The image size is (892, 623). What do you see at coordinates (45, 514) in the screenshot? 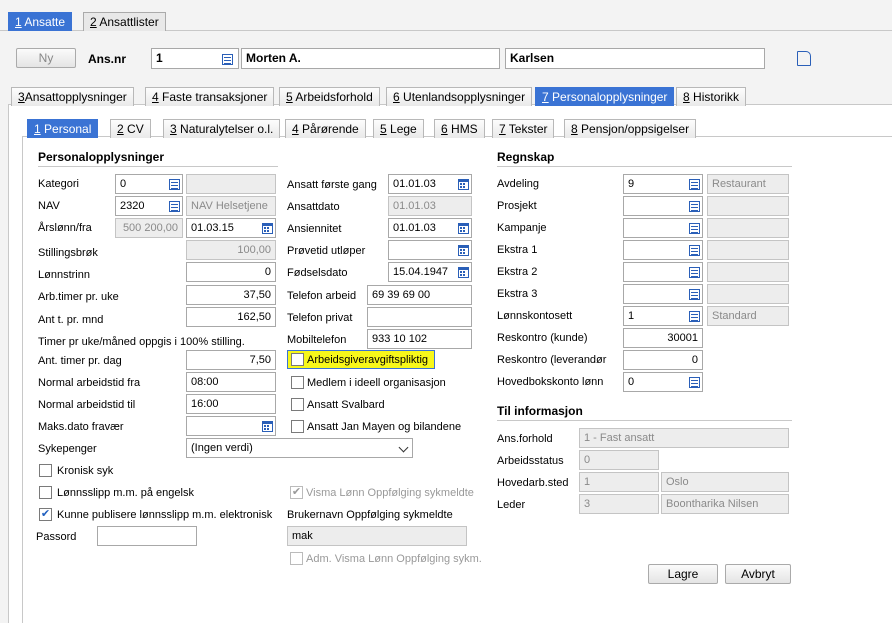
I see `kunne-publisere-checkbox: ✔` at bounding box center [45, 514].